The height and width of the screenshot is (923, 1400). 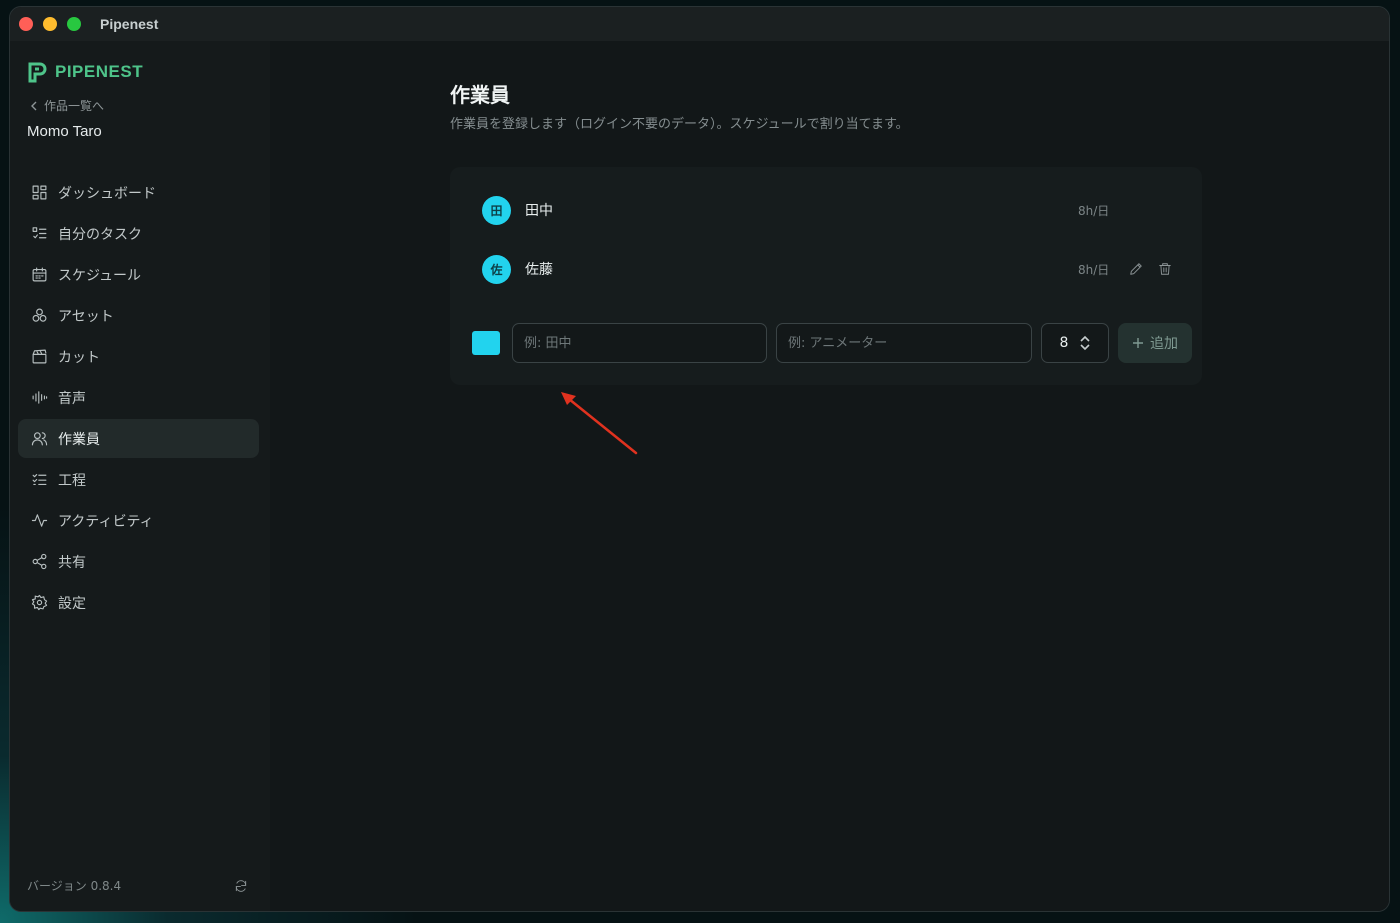 What do you see at coordinates (100, 275) in the screenshot?
I see `sidebar-item-label: スケジュール` at bounding box center [100, 275].